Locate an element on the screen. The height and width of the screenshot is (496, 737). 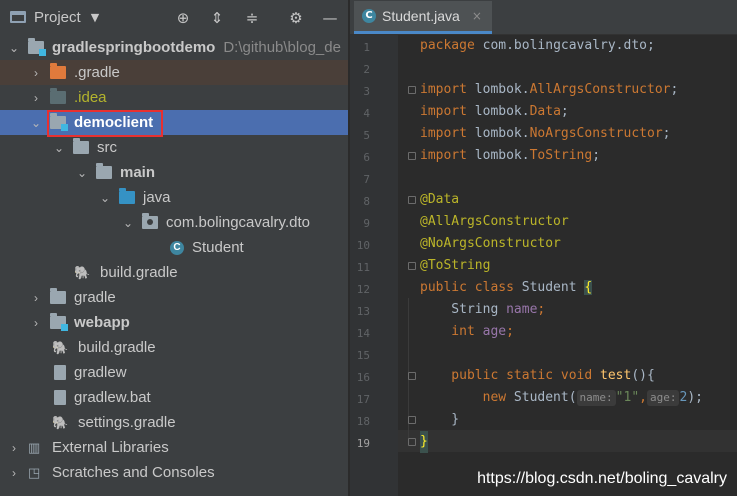
line-number: 16 is located at coordinates (363, 377).